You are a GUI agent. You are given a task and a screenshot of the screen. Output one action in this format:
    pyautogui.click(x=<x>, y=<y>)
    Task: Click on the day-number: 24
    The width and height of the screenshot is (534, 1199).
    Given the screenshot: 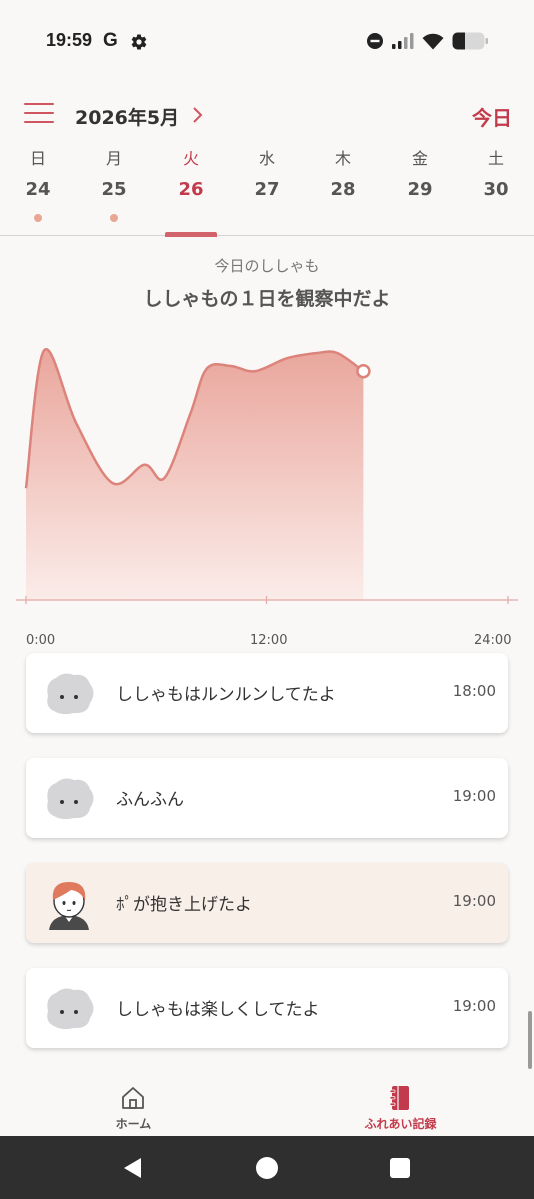 What is the action you would take?
    pyautogui.click(x=38, y=189)
    